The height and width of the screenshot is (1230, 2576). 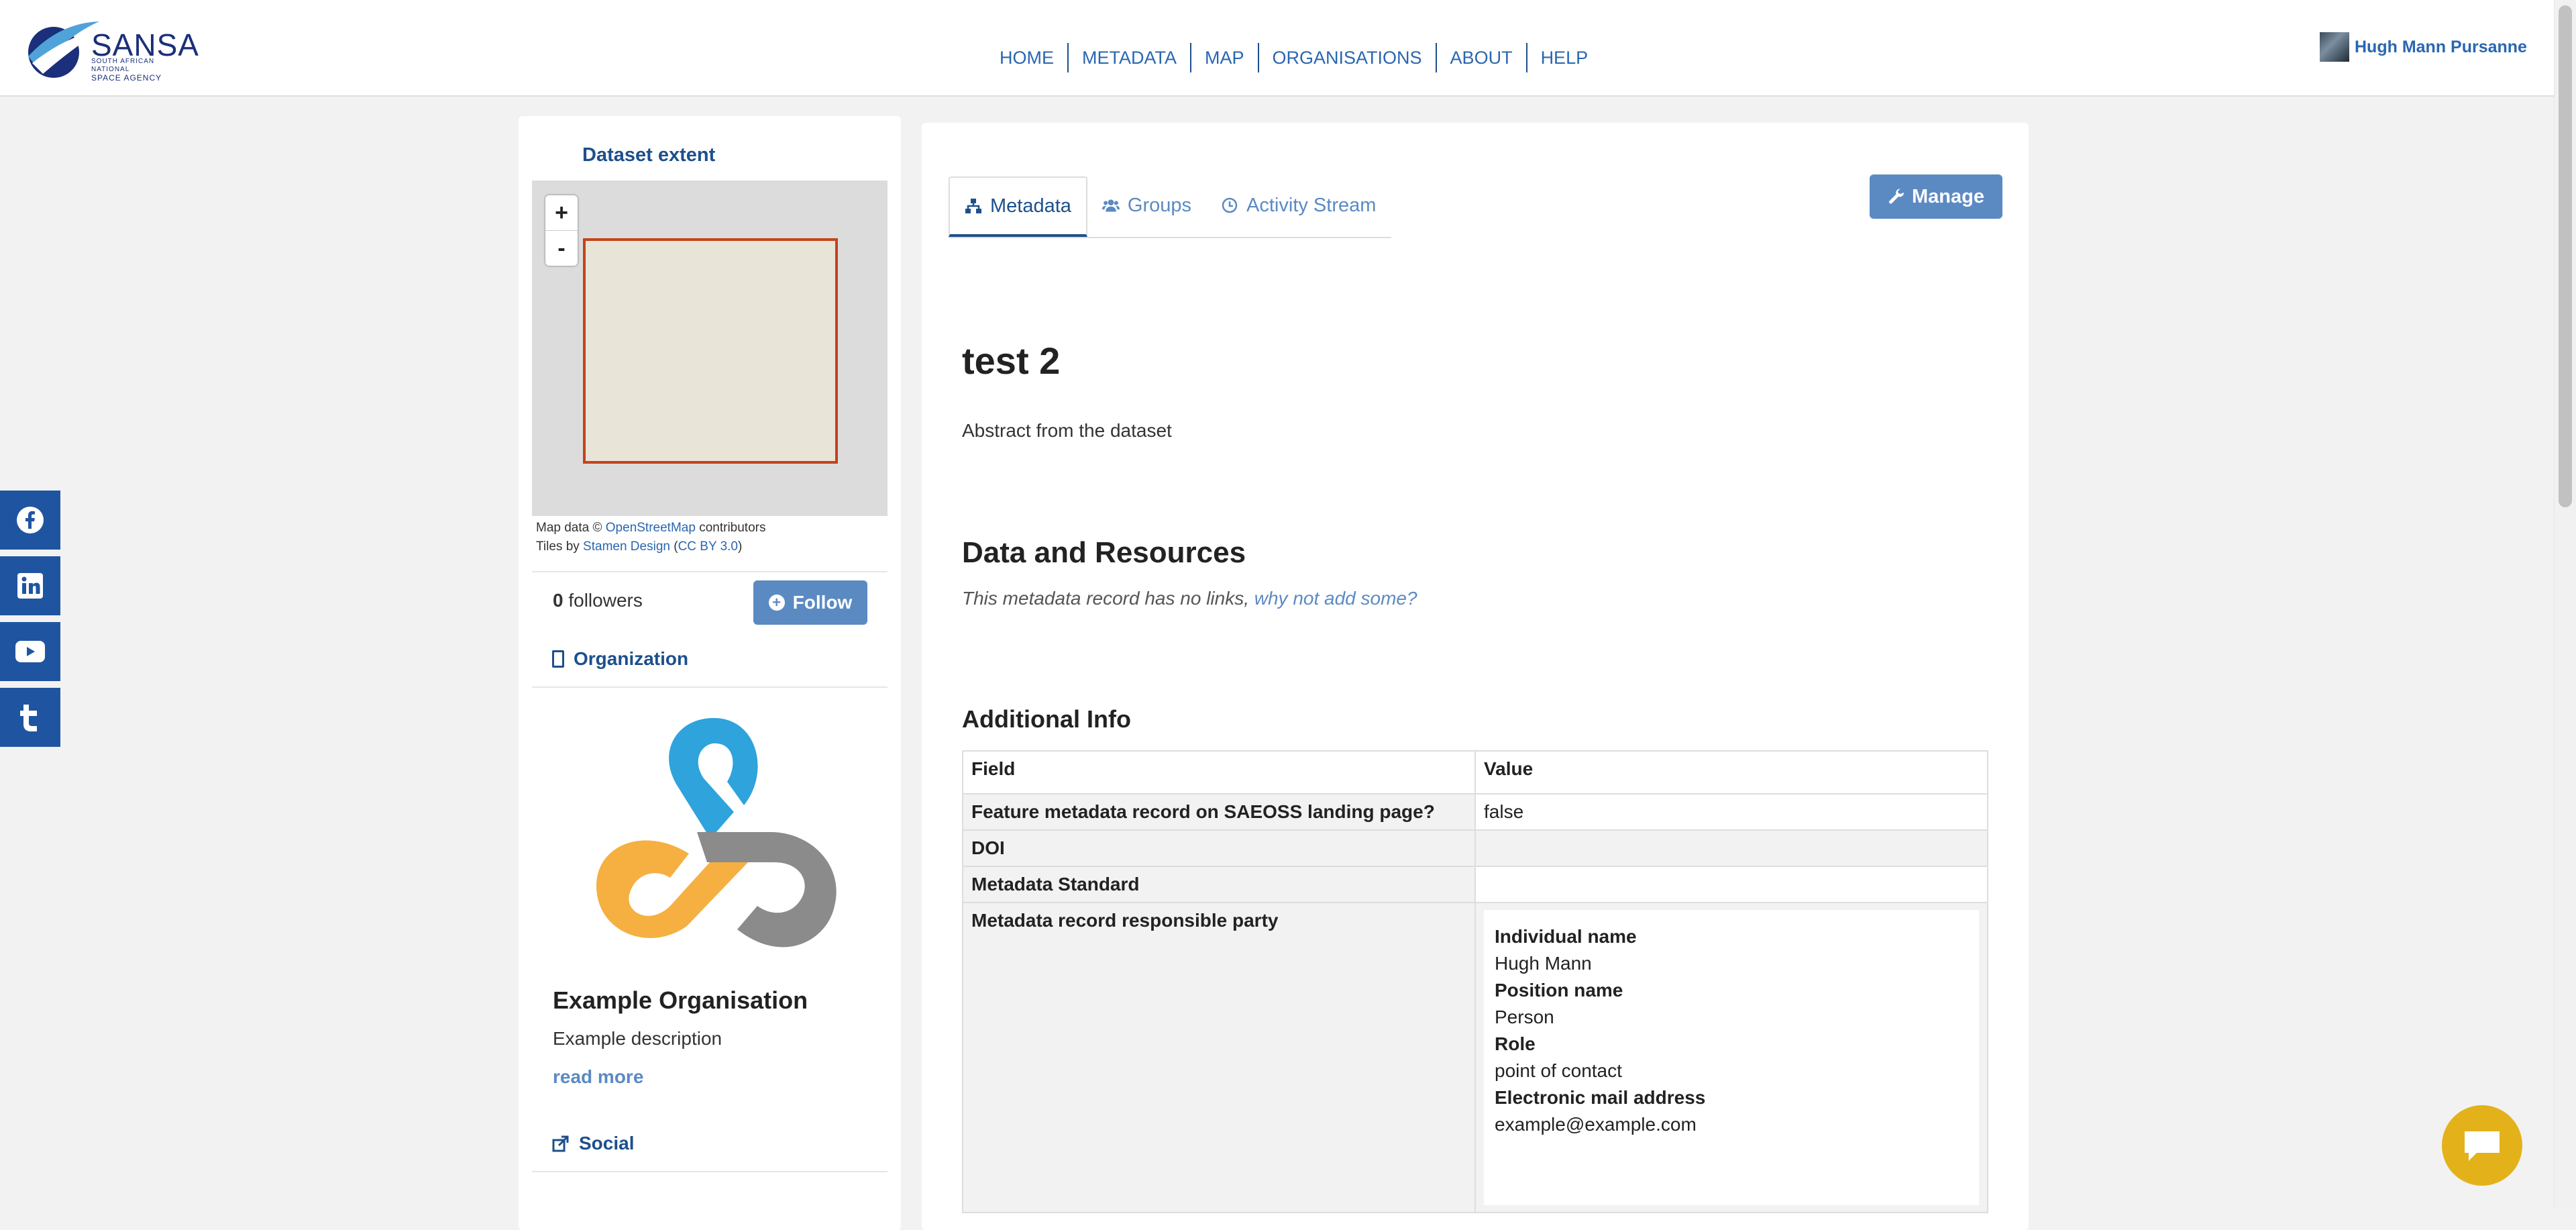 I want to click on additional-info-heading: Additional Info, so click(x=1046, y=719).